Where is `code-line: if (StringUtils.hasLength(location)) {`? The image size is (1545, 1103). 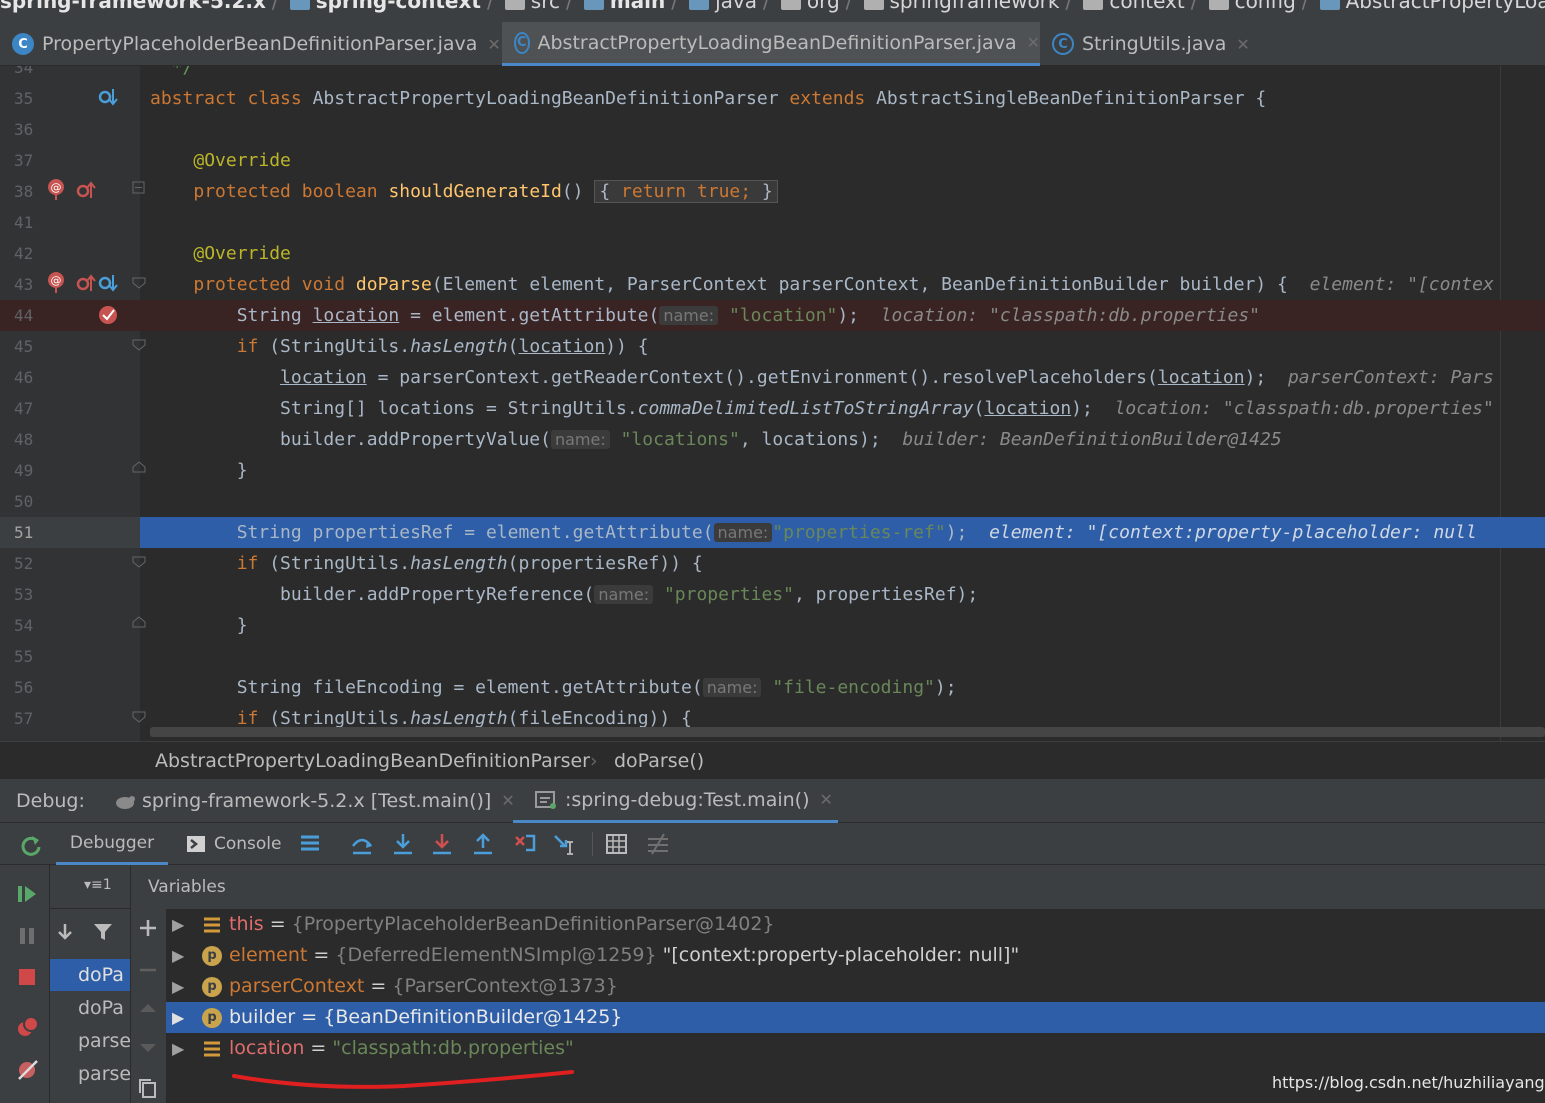 code-line: if (StringUtils.hasLength(location)) { is located at coordinates (842, 346).